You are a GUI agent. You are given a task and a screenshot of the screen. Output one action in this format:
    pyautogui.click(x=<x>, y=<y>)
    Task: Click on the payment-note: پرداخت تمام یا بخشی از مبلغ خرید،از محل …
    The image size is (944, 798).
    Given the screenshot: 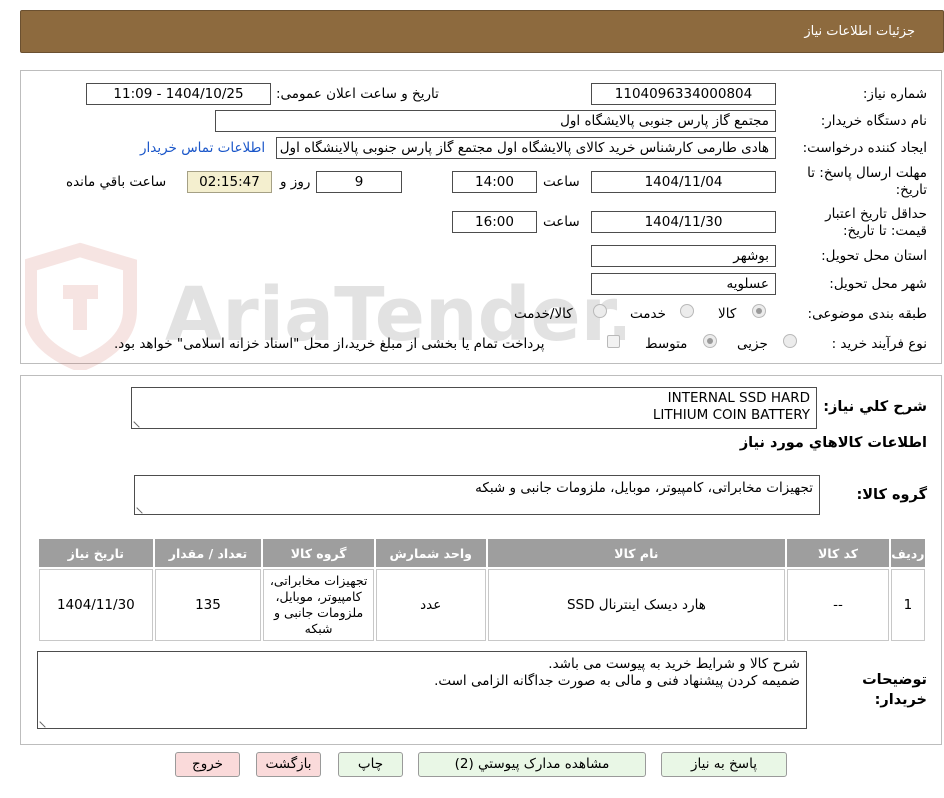 What is the action you would take?
    pyautogui.click(x=329, y=344)
    